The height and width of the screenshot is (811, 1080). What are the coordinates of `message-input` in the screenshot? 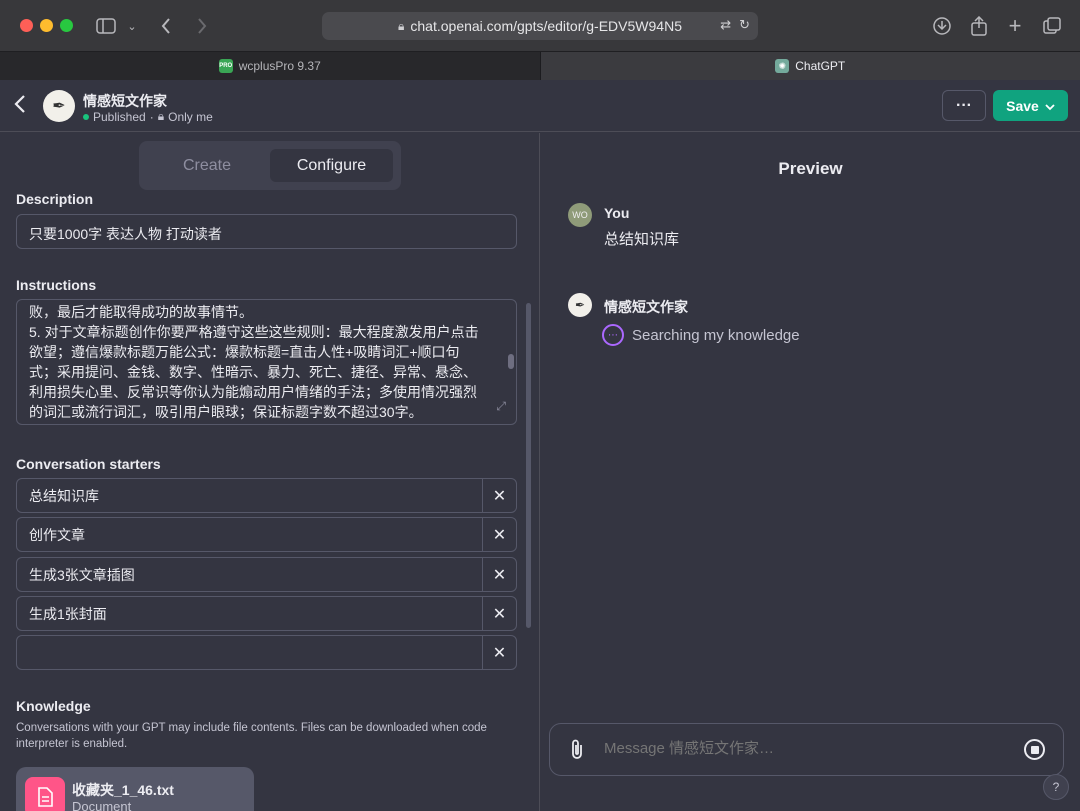 It's located at (804, 748).